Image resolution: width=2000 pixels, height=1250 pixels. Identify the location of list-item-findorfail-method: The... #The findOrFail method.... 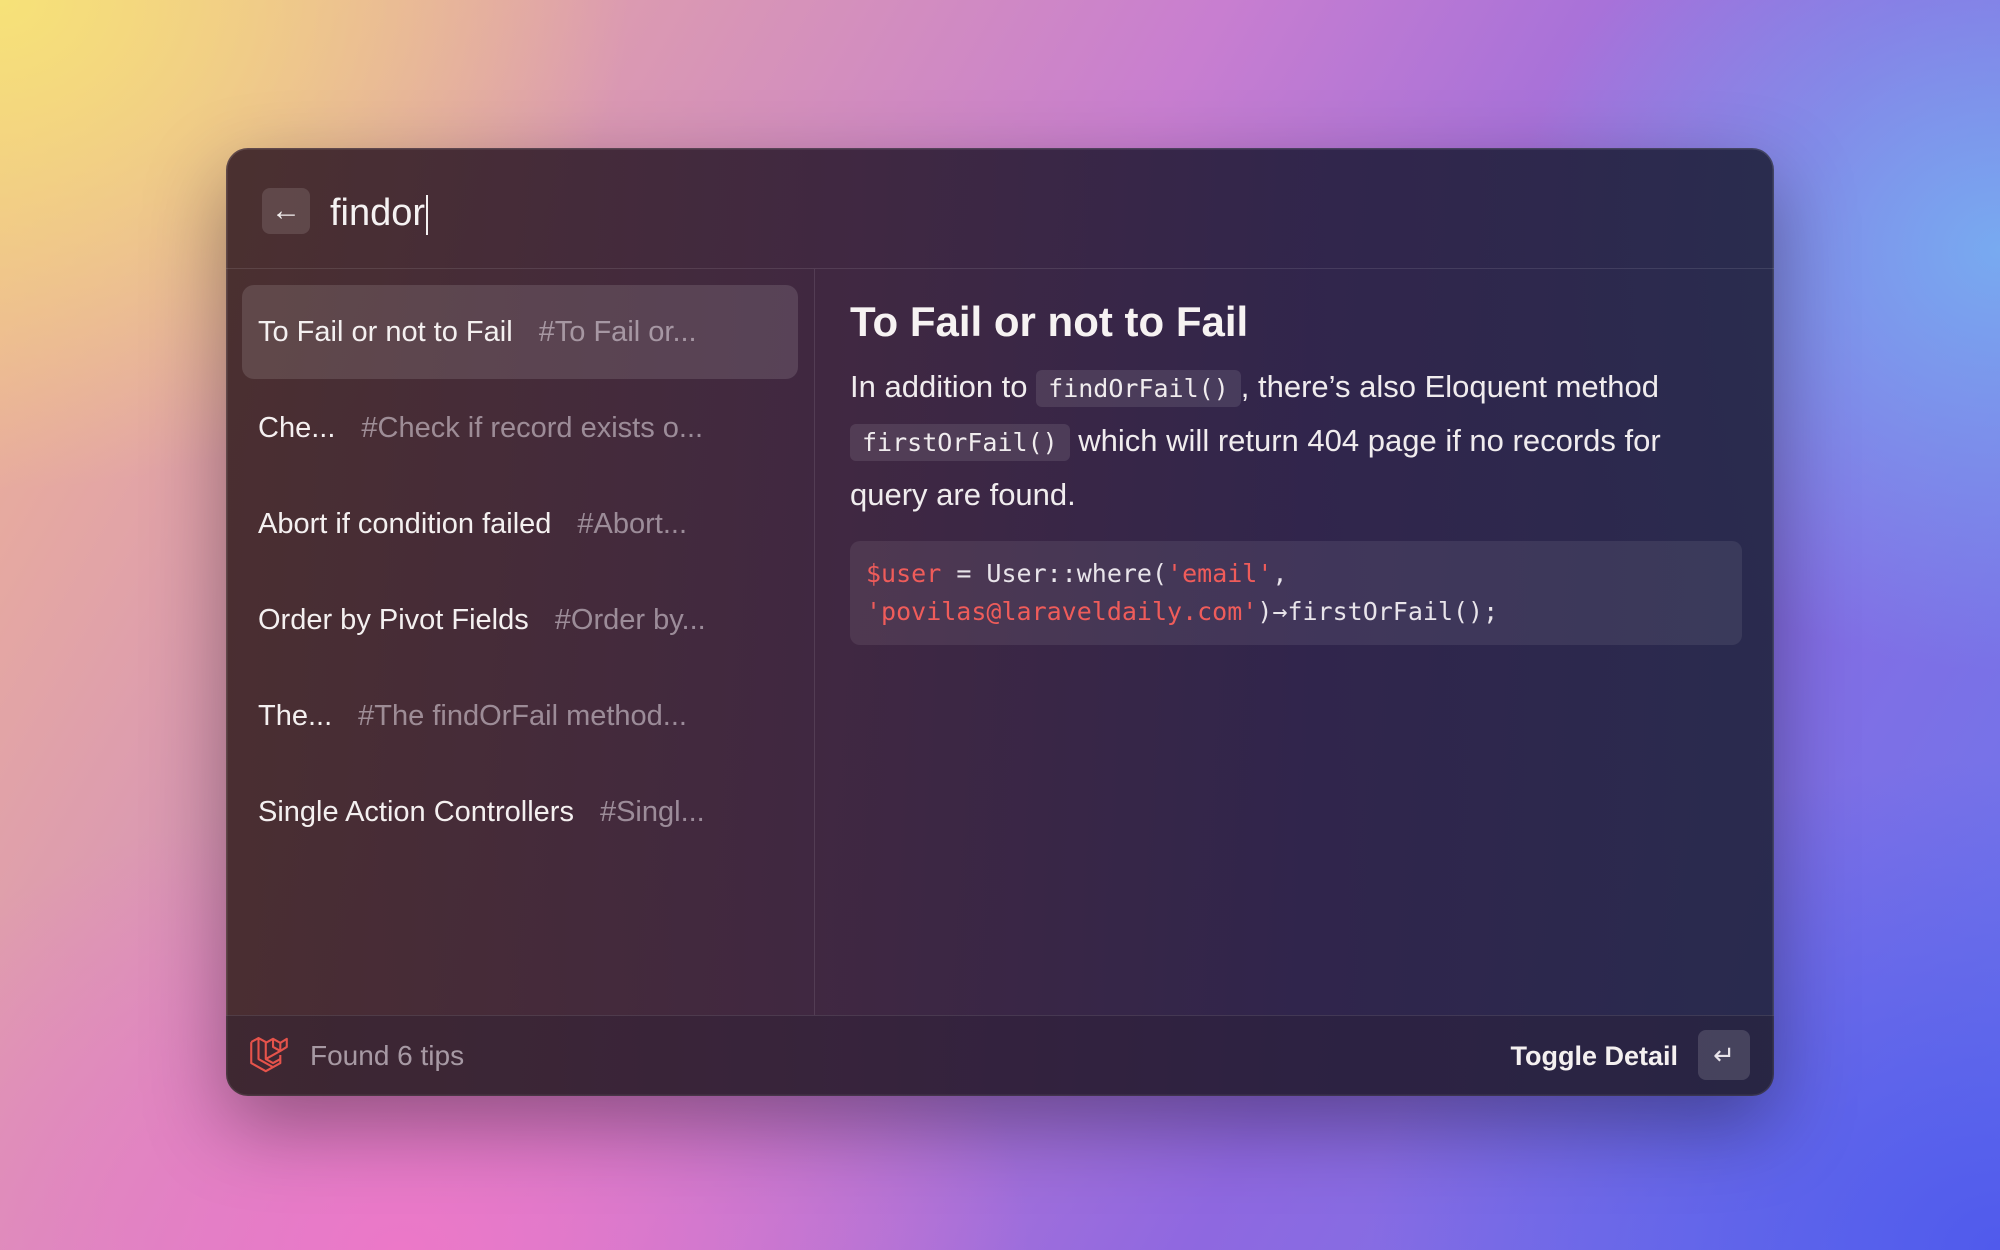
(520, 716).